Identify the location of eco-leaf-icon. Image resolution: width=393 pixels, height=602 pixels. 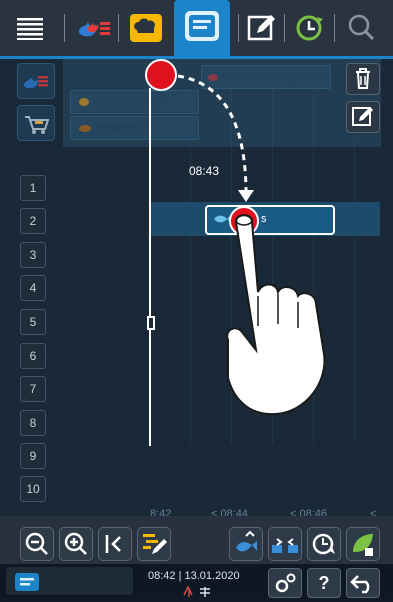
(363, 545).